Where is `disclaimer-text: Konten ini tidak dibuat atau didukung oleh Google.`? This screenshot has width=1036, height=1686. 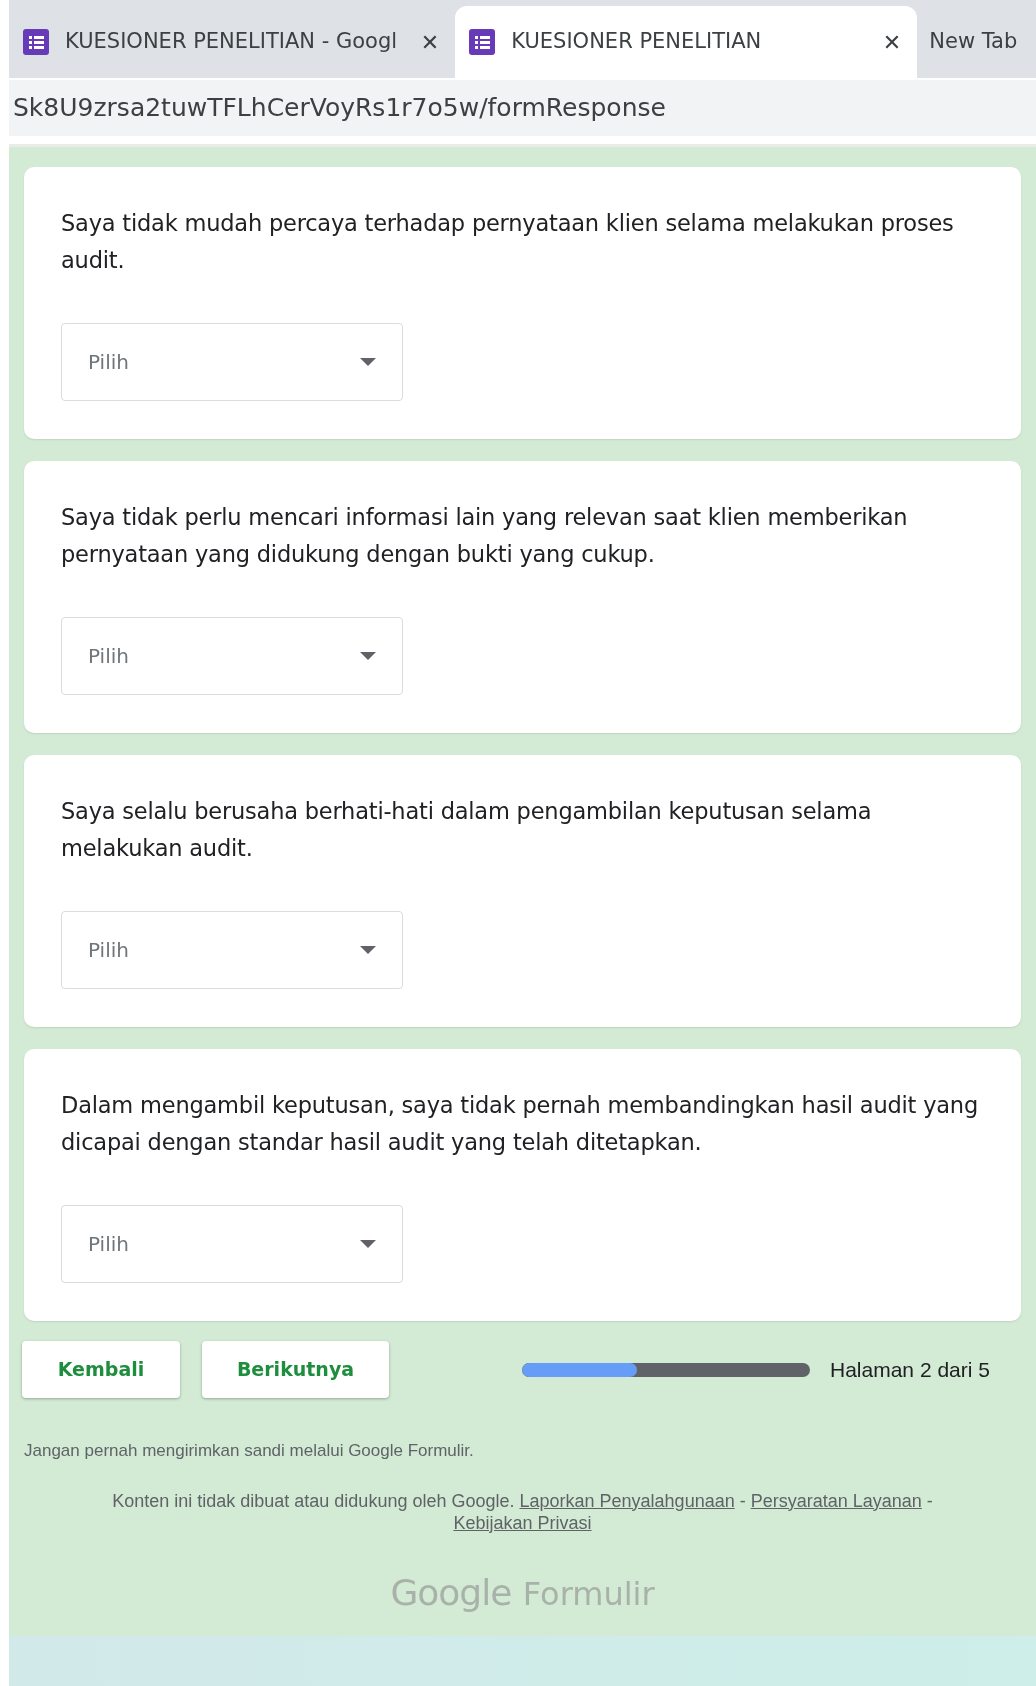
disclaimer-text: Konten ini tidak dibuat atau didukung oleh Google. is located at coordinates (314, 1500).